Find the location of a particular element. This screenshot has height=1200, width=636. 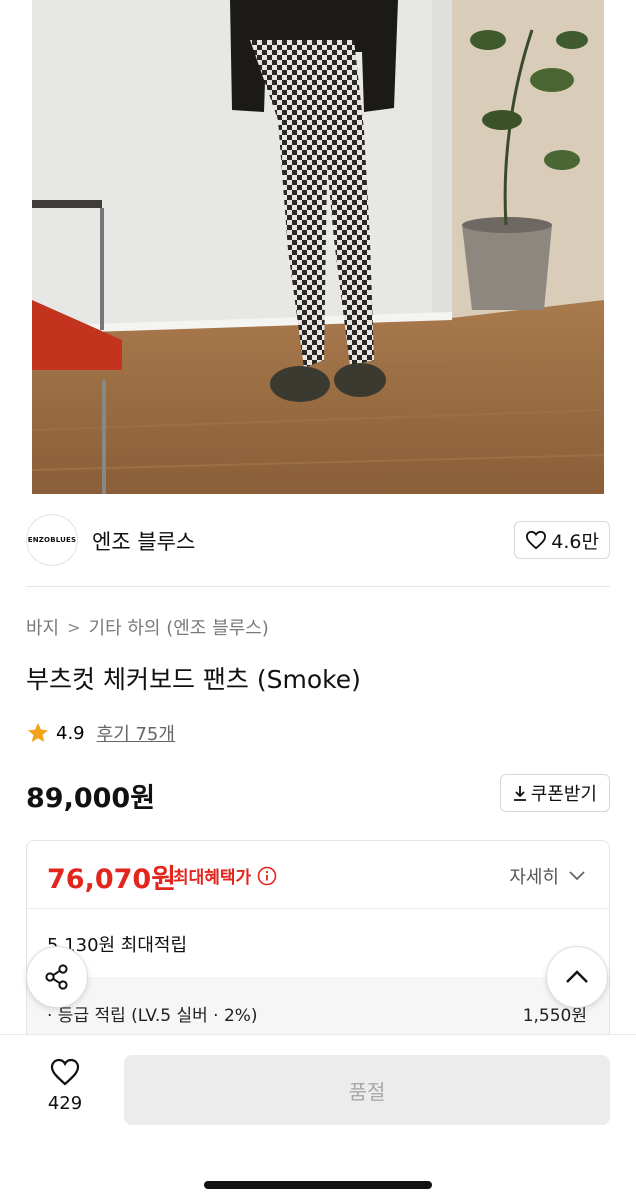

star-icon is located at coordinates (38, 732).